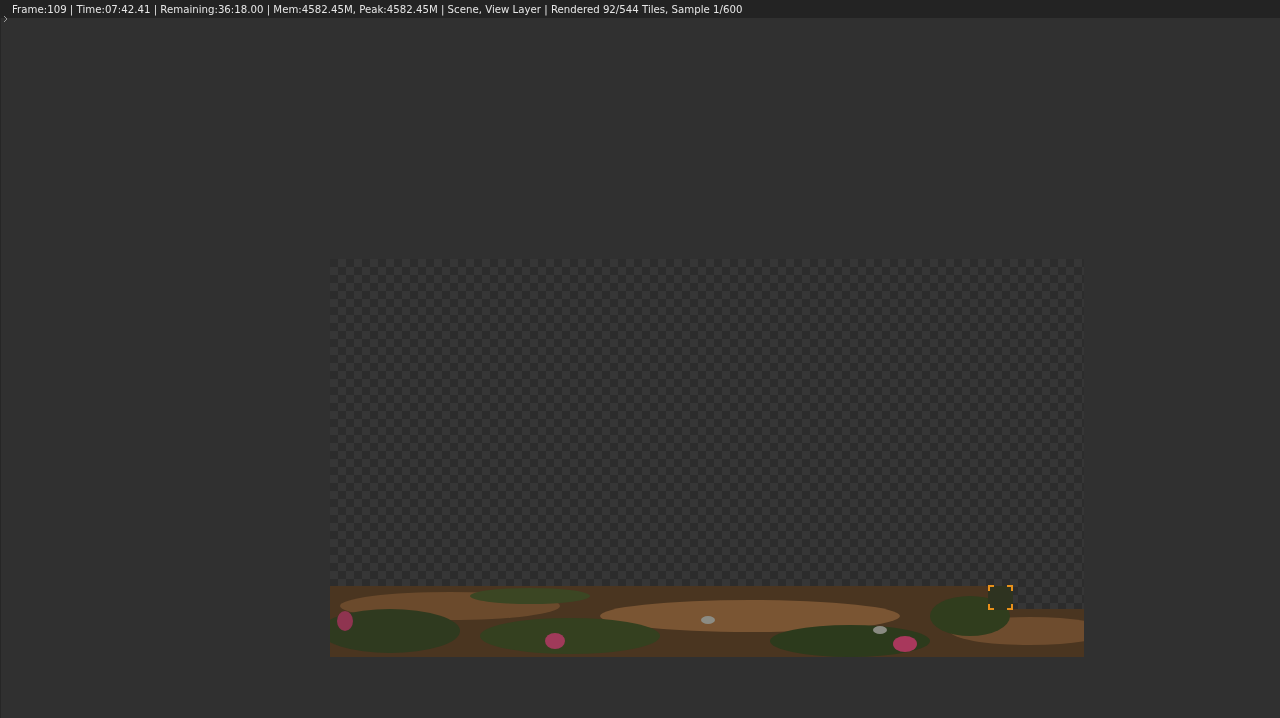 The width and height of the screenshot is (1280, 718). Describe the element at coordinates (5, 19) in the screenshot. I see `chevron-icon` at that location.